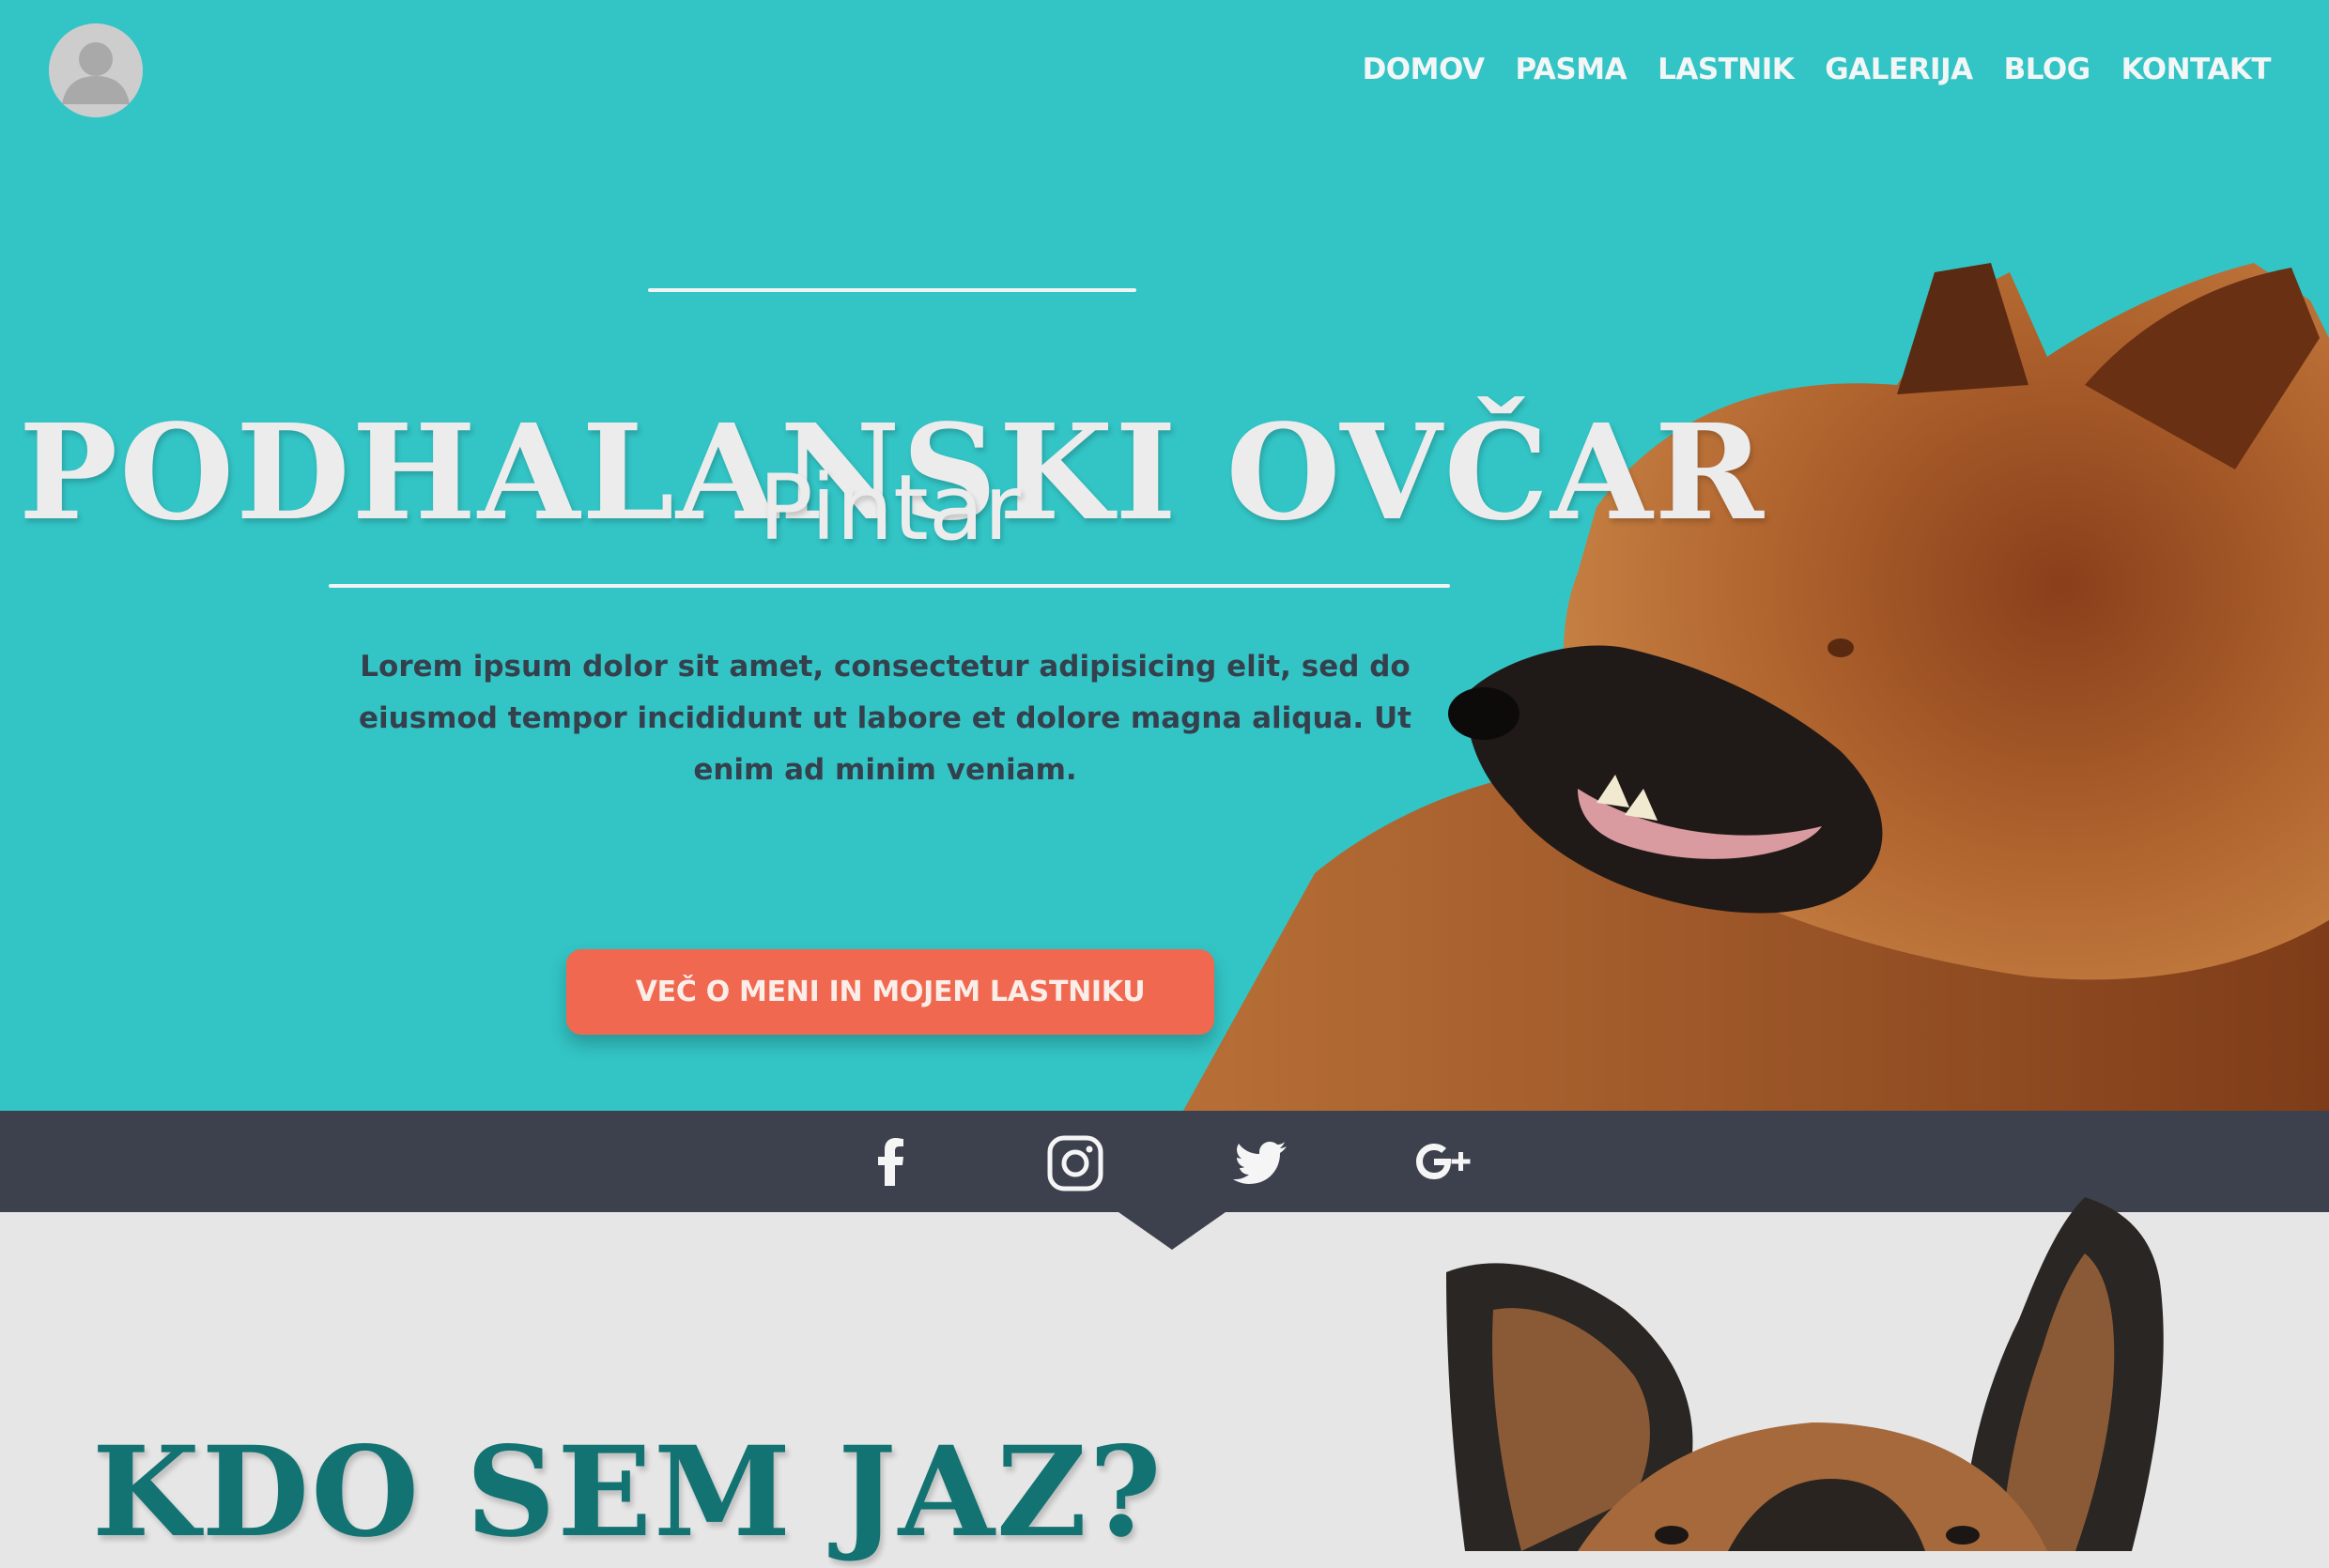 The image size is (2329, 1568). What do you see at coordinates (96, 70) in the screenshot?
I see `user-avatar-icon` at bounding box center [96, 70].